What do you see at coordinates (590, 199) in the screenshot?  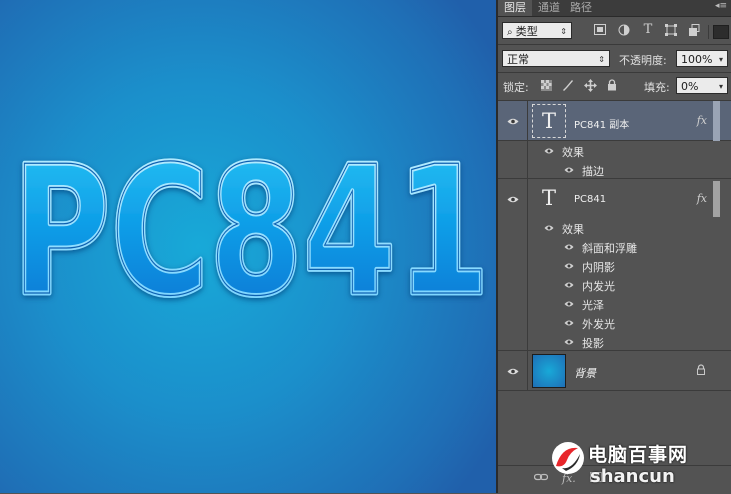 I see `layer-name: PC841` at bounding box center [590, 199].